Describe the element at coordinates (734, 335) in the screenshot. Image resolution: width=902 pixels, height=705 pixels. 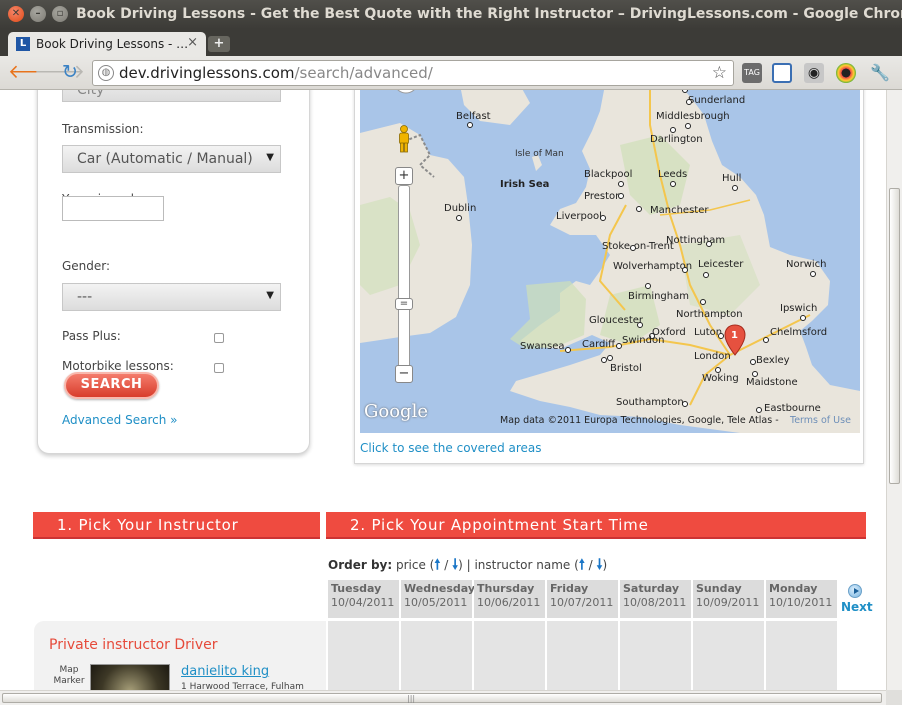
I see `map-marker-label: 1` at that location.